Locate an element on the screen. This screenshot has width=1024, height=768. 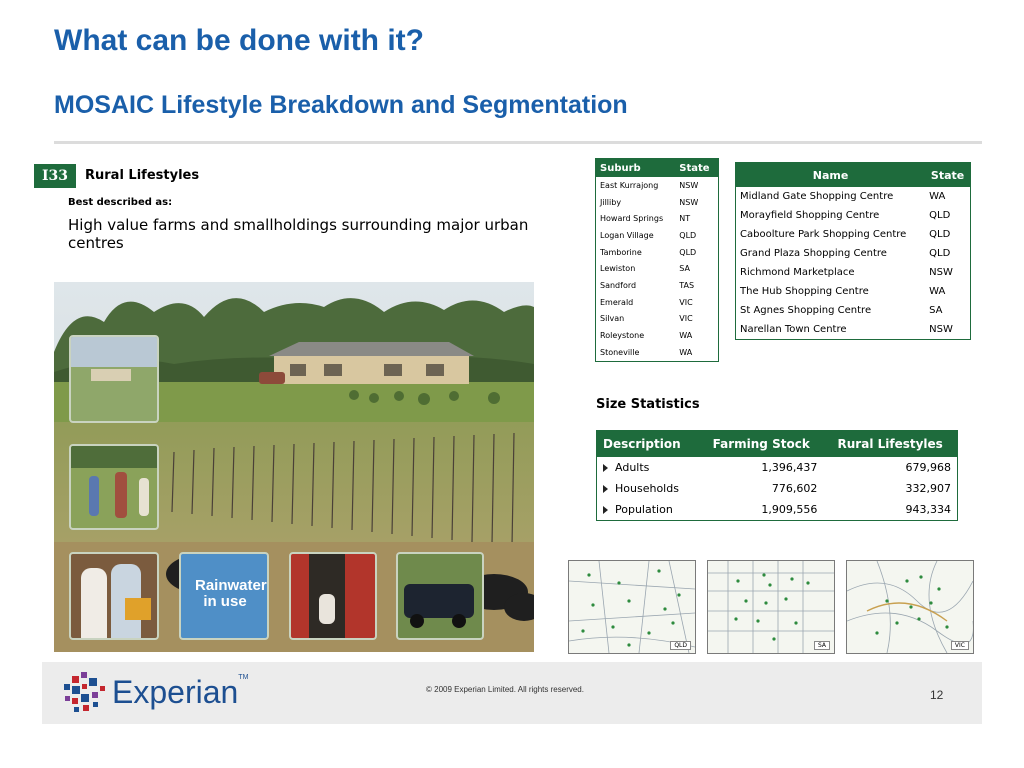
table-row: Howard Springs NT is located at coordinates (657, 218).